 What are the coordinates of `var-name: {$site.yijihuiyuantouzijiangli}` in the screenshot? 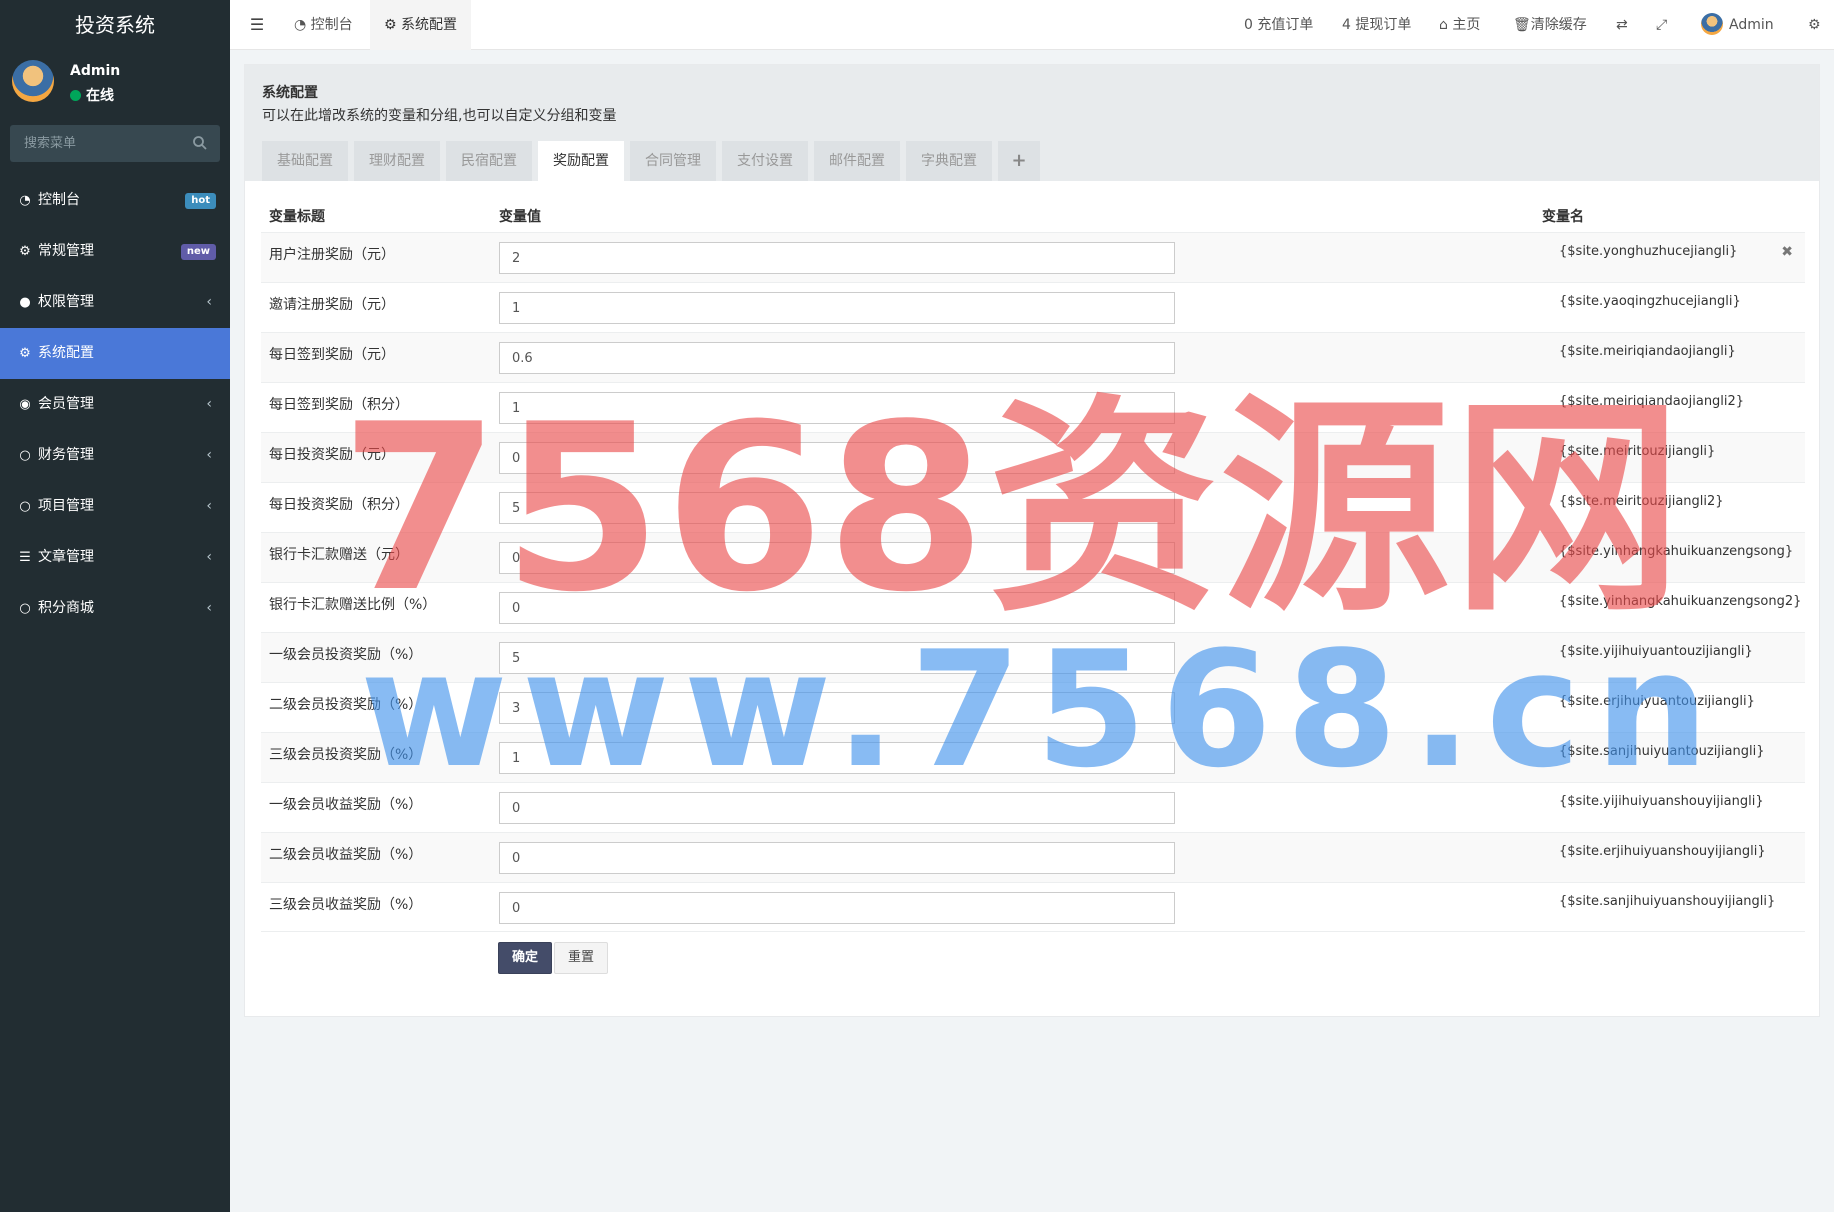 It's located at (1656, 651).